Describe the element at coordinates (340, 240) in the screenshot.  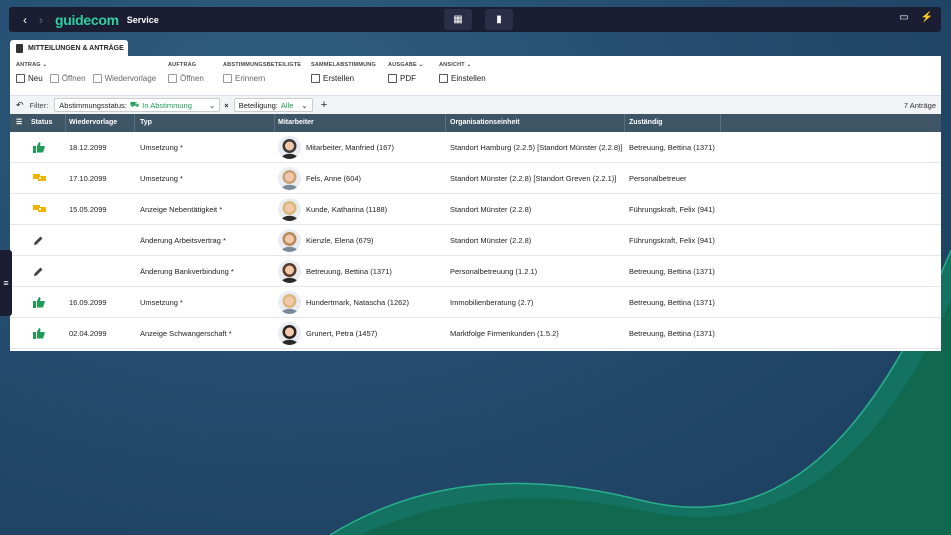
I see `mitarbeiter-cell: Kienzle, Elena (679)` at that location.